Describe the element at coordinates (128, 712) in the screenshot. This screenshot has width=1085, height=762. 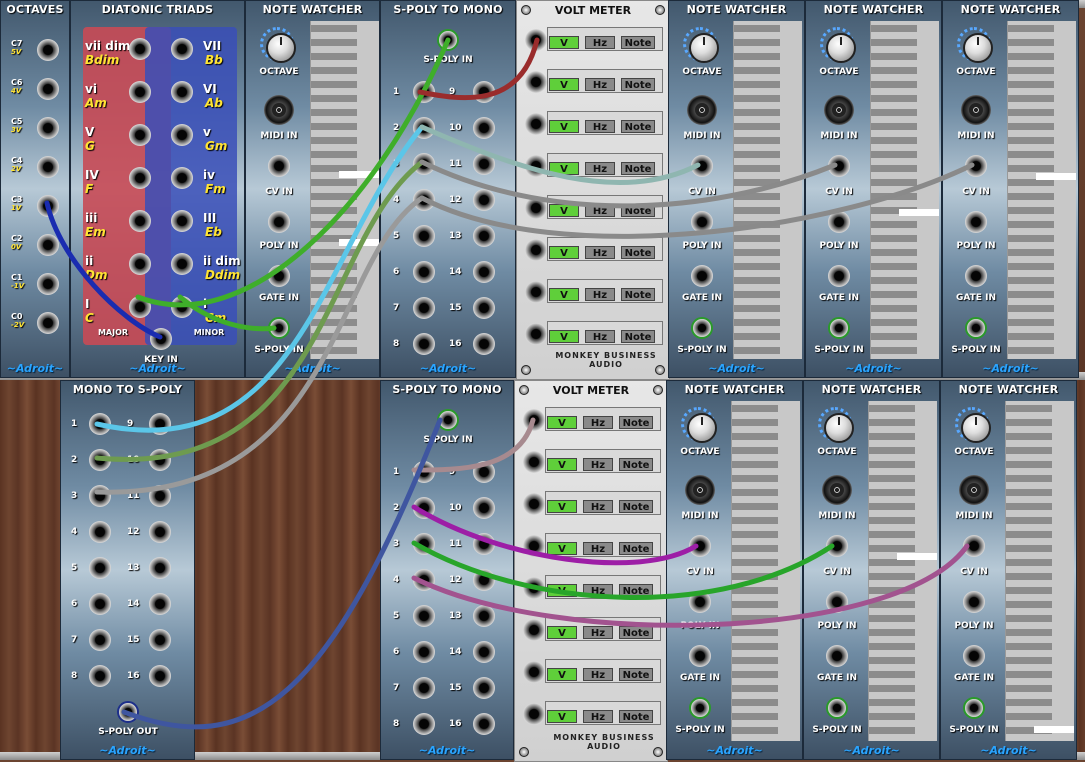
I see `s-poly-out-jack` at that location.